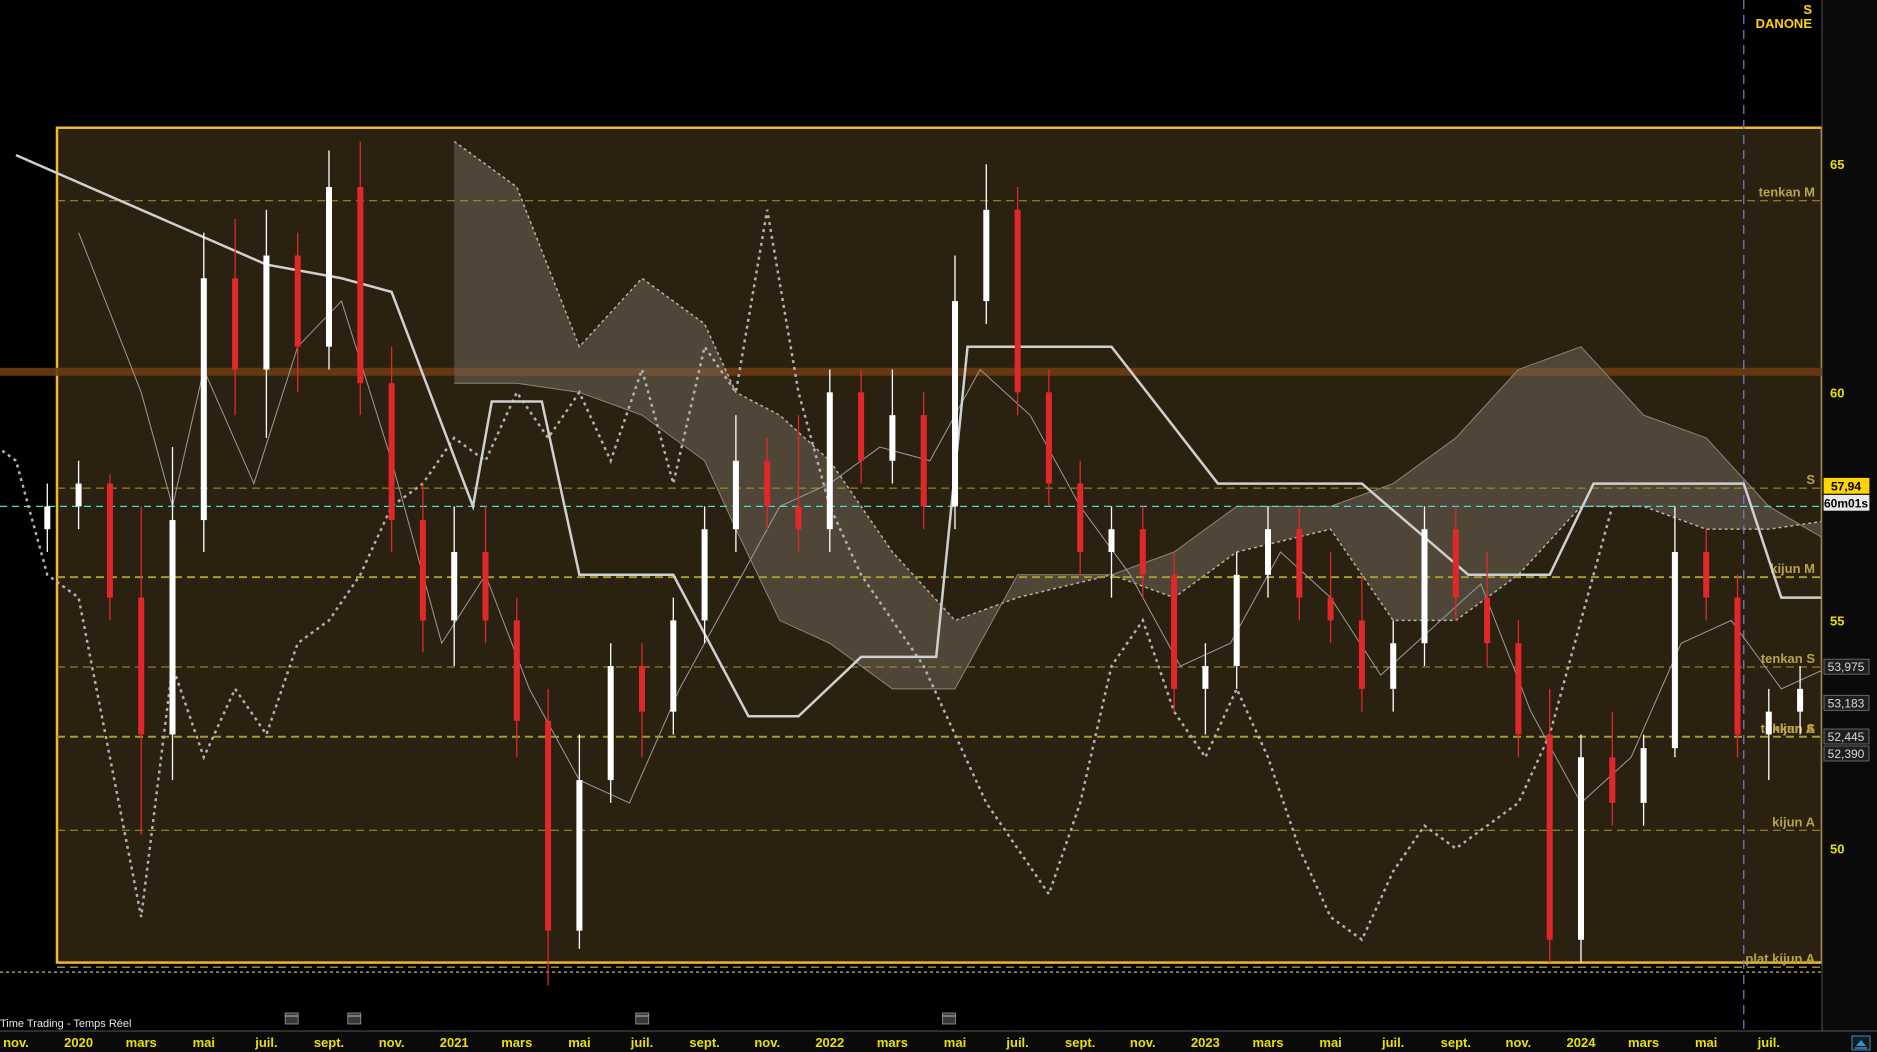 The width and height of the screenshot is (1877, 1052). I want to click on price-tag-label: 52,390, so click(1846, 754).